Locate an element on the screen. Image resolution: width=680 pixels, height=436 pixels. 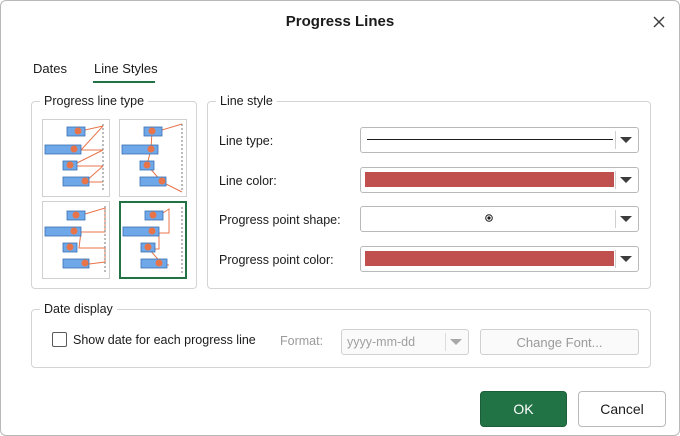
ok-button: OK is located at coordinates (523, 409).